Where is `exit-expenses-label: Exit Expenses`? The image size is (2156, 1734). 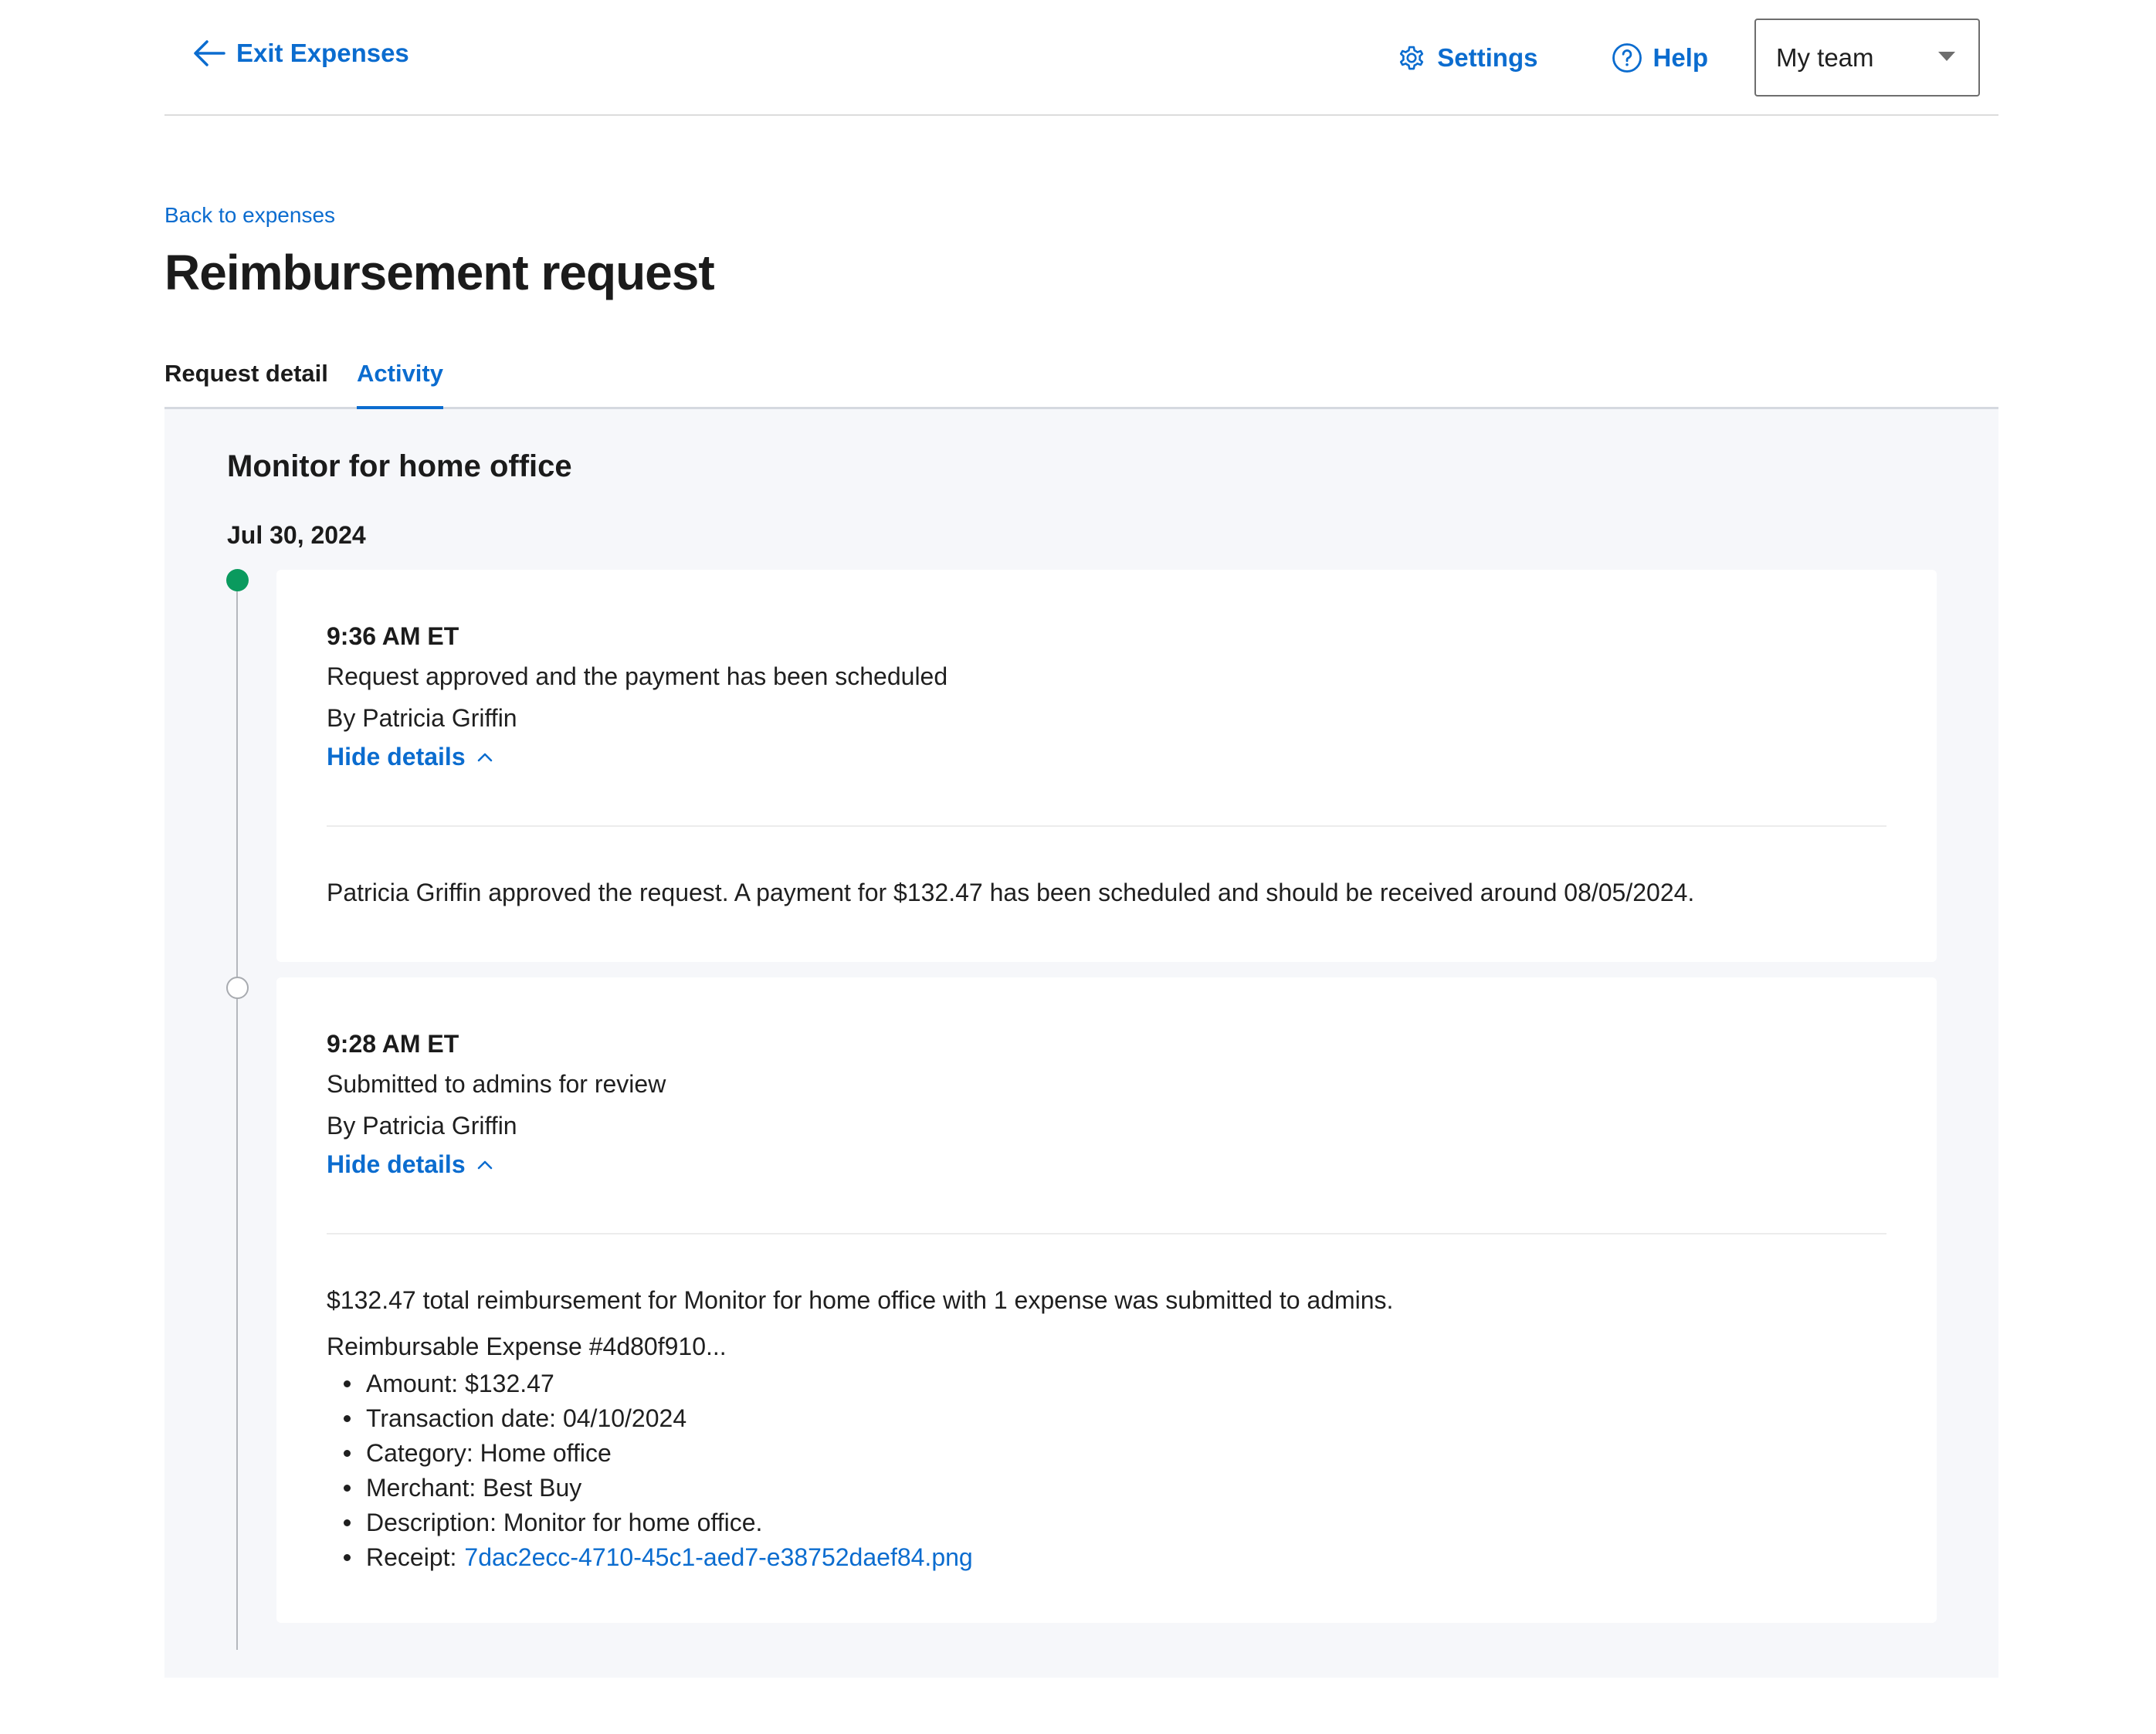 exit-expenses-label: Exit Expenses is located at coordinates (322, 53).